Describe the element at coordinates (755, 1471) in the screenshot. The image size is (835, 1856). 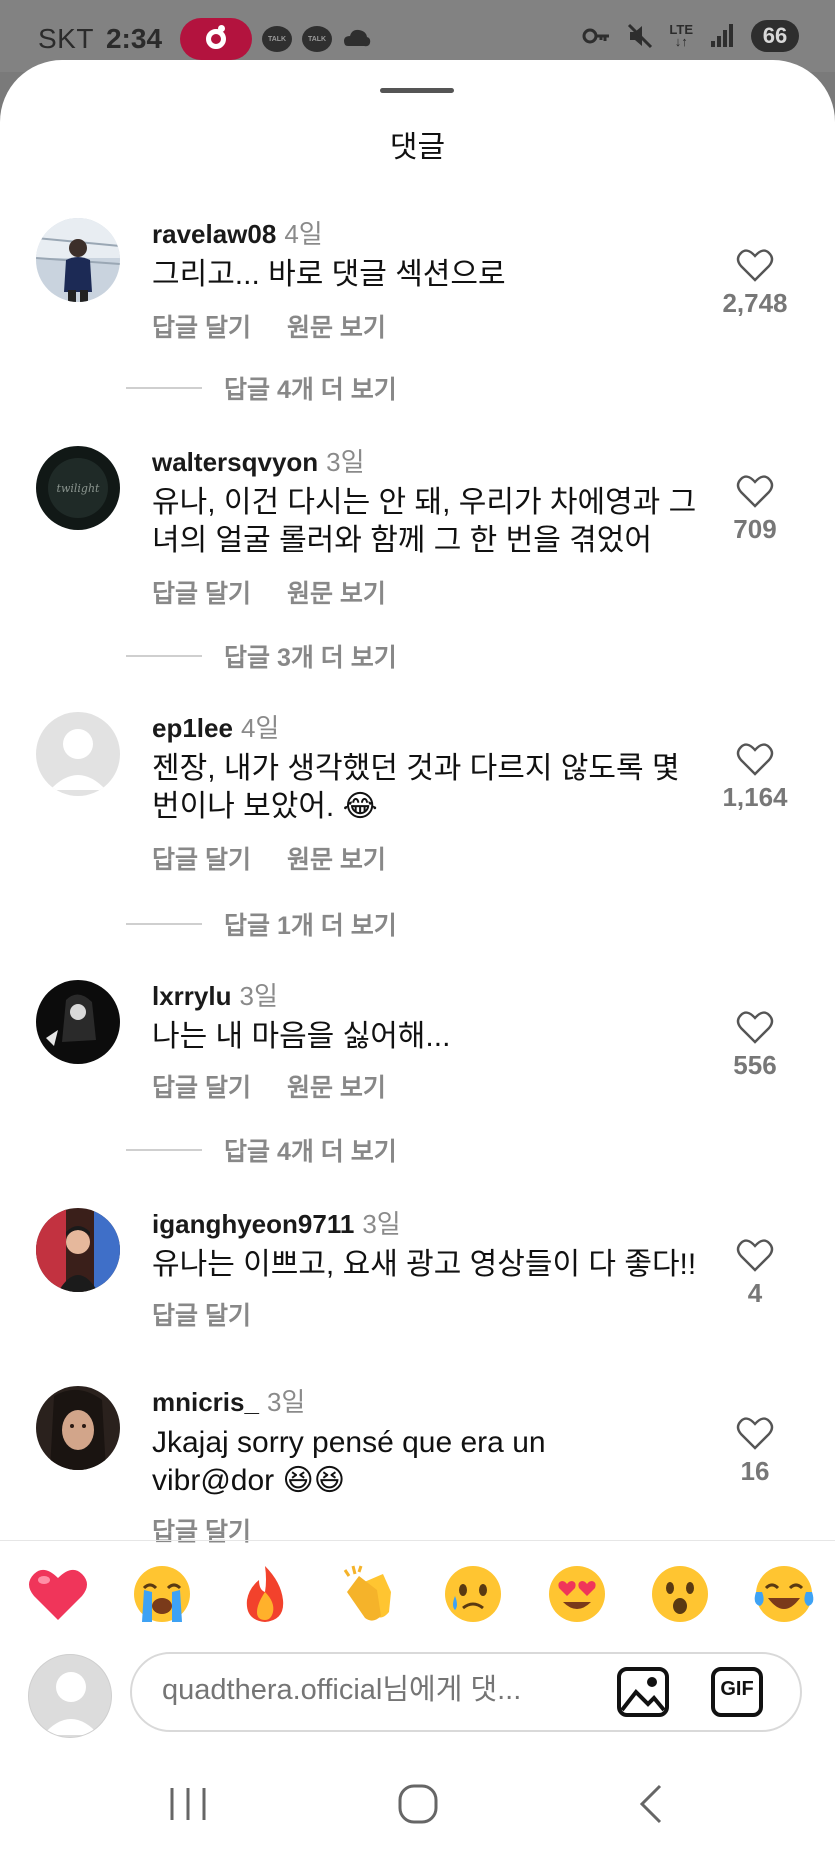
I see `like-count: 16` at that location.